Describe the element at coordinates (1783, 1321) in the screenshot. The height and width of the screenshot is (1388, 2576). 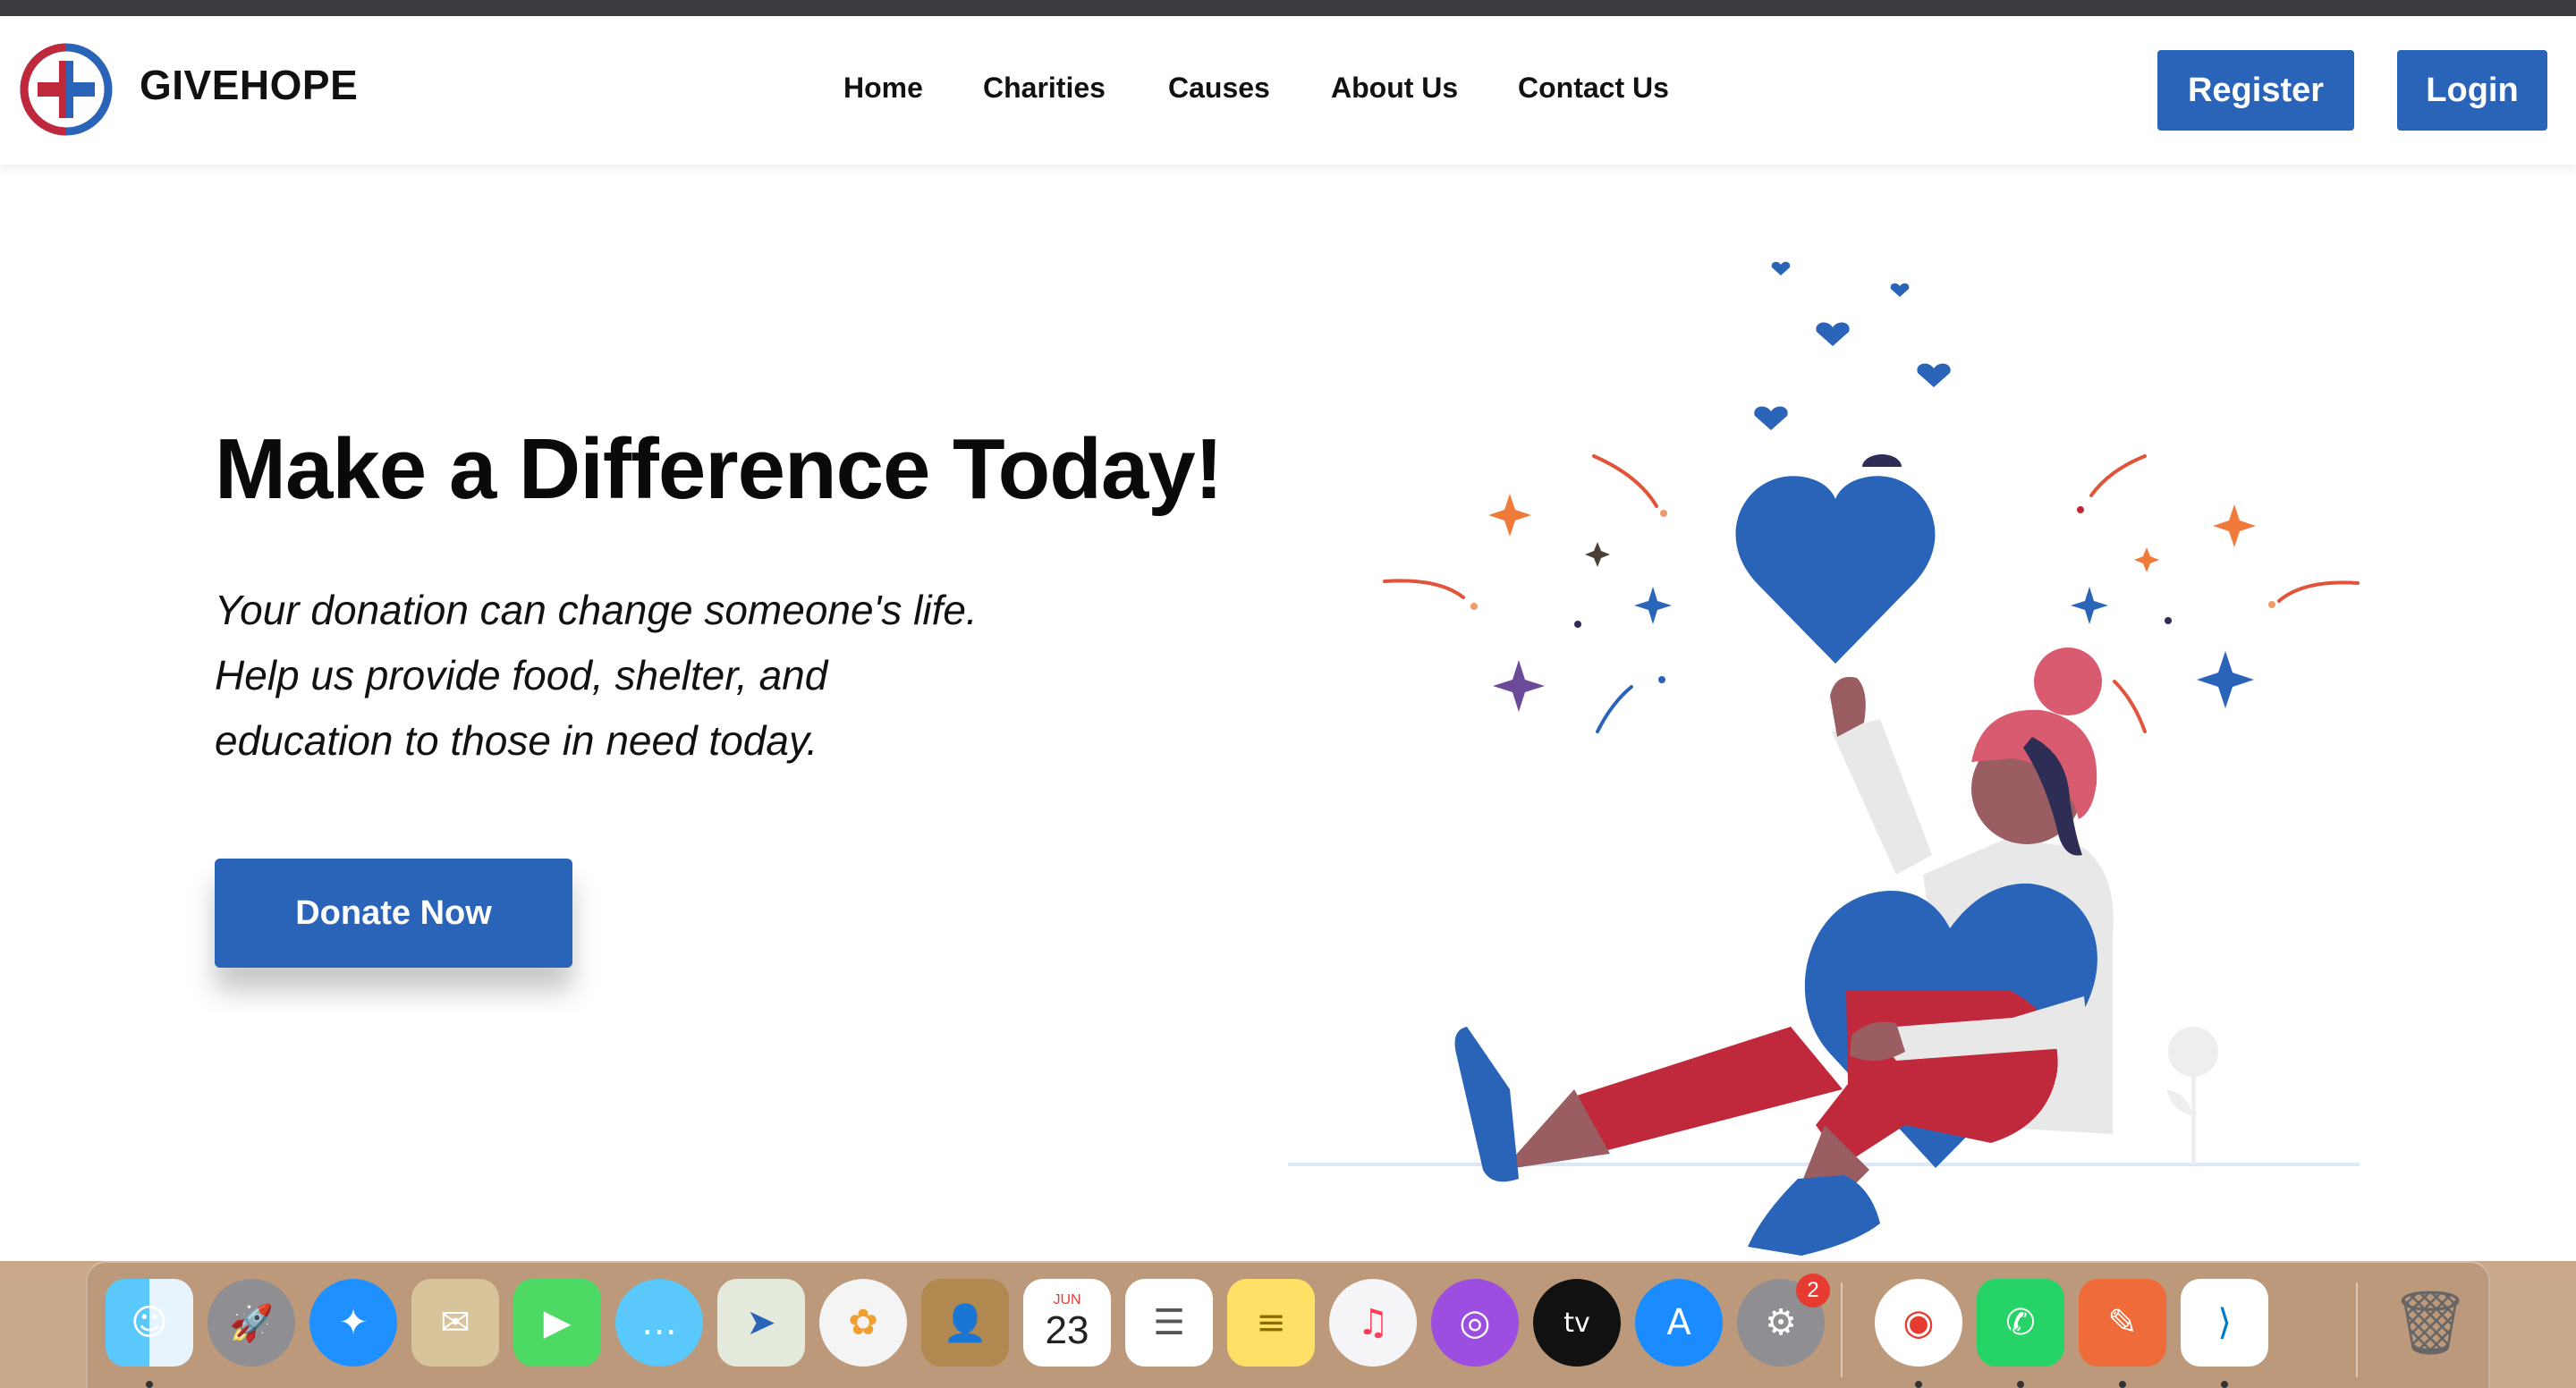
I see `system-preferences-icon: ⚙ 2` at that location.